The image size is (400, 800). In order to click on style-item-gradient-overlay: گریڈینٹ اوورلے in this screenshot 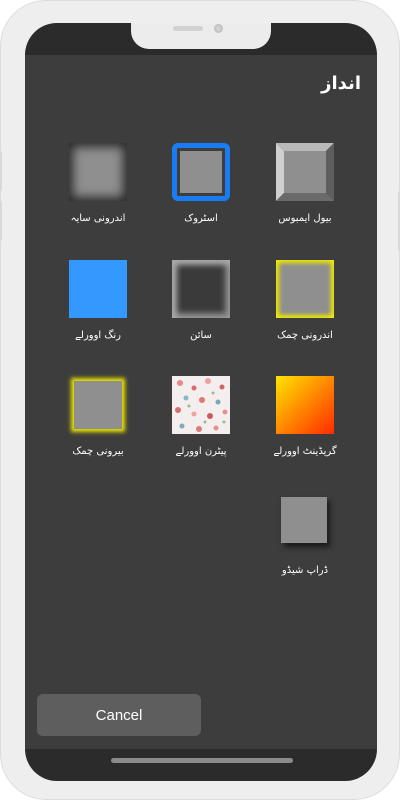, I will do `click(305, 416)`.